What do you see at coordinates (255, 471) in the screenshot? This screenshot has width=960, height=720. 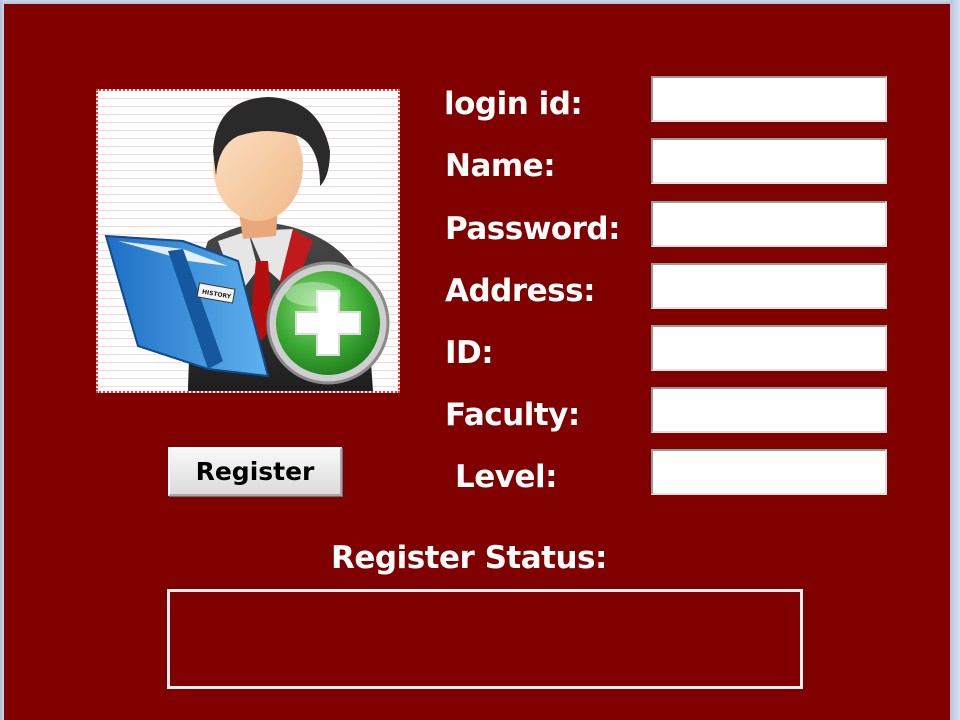 I see `register-button: Register` at bounding box center [255, 471].